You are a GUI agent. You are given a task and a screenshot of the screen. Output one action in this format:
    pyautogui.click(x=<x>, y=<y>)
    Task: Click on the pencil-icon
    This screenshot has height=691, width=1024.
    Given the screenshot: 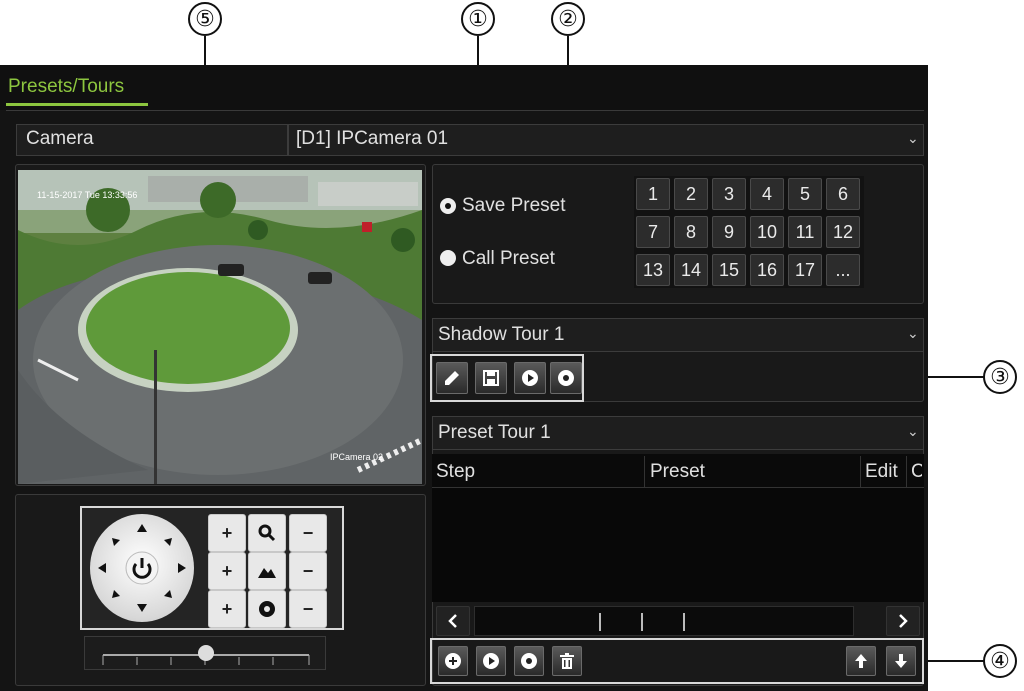 What is the action you would take?
    pyautogui.click(x=452, y=378)
    